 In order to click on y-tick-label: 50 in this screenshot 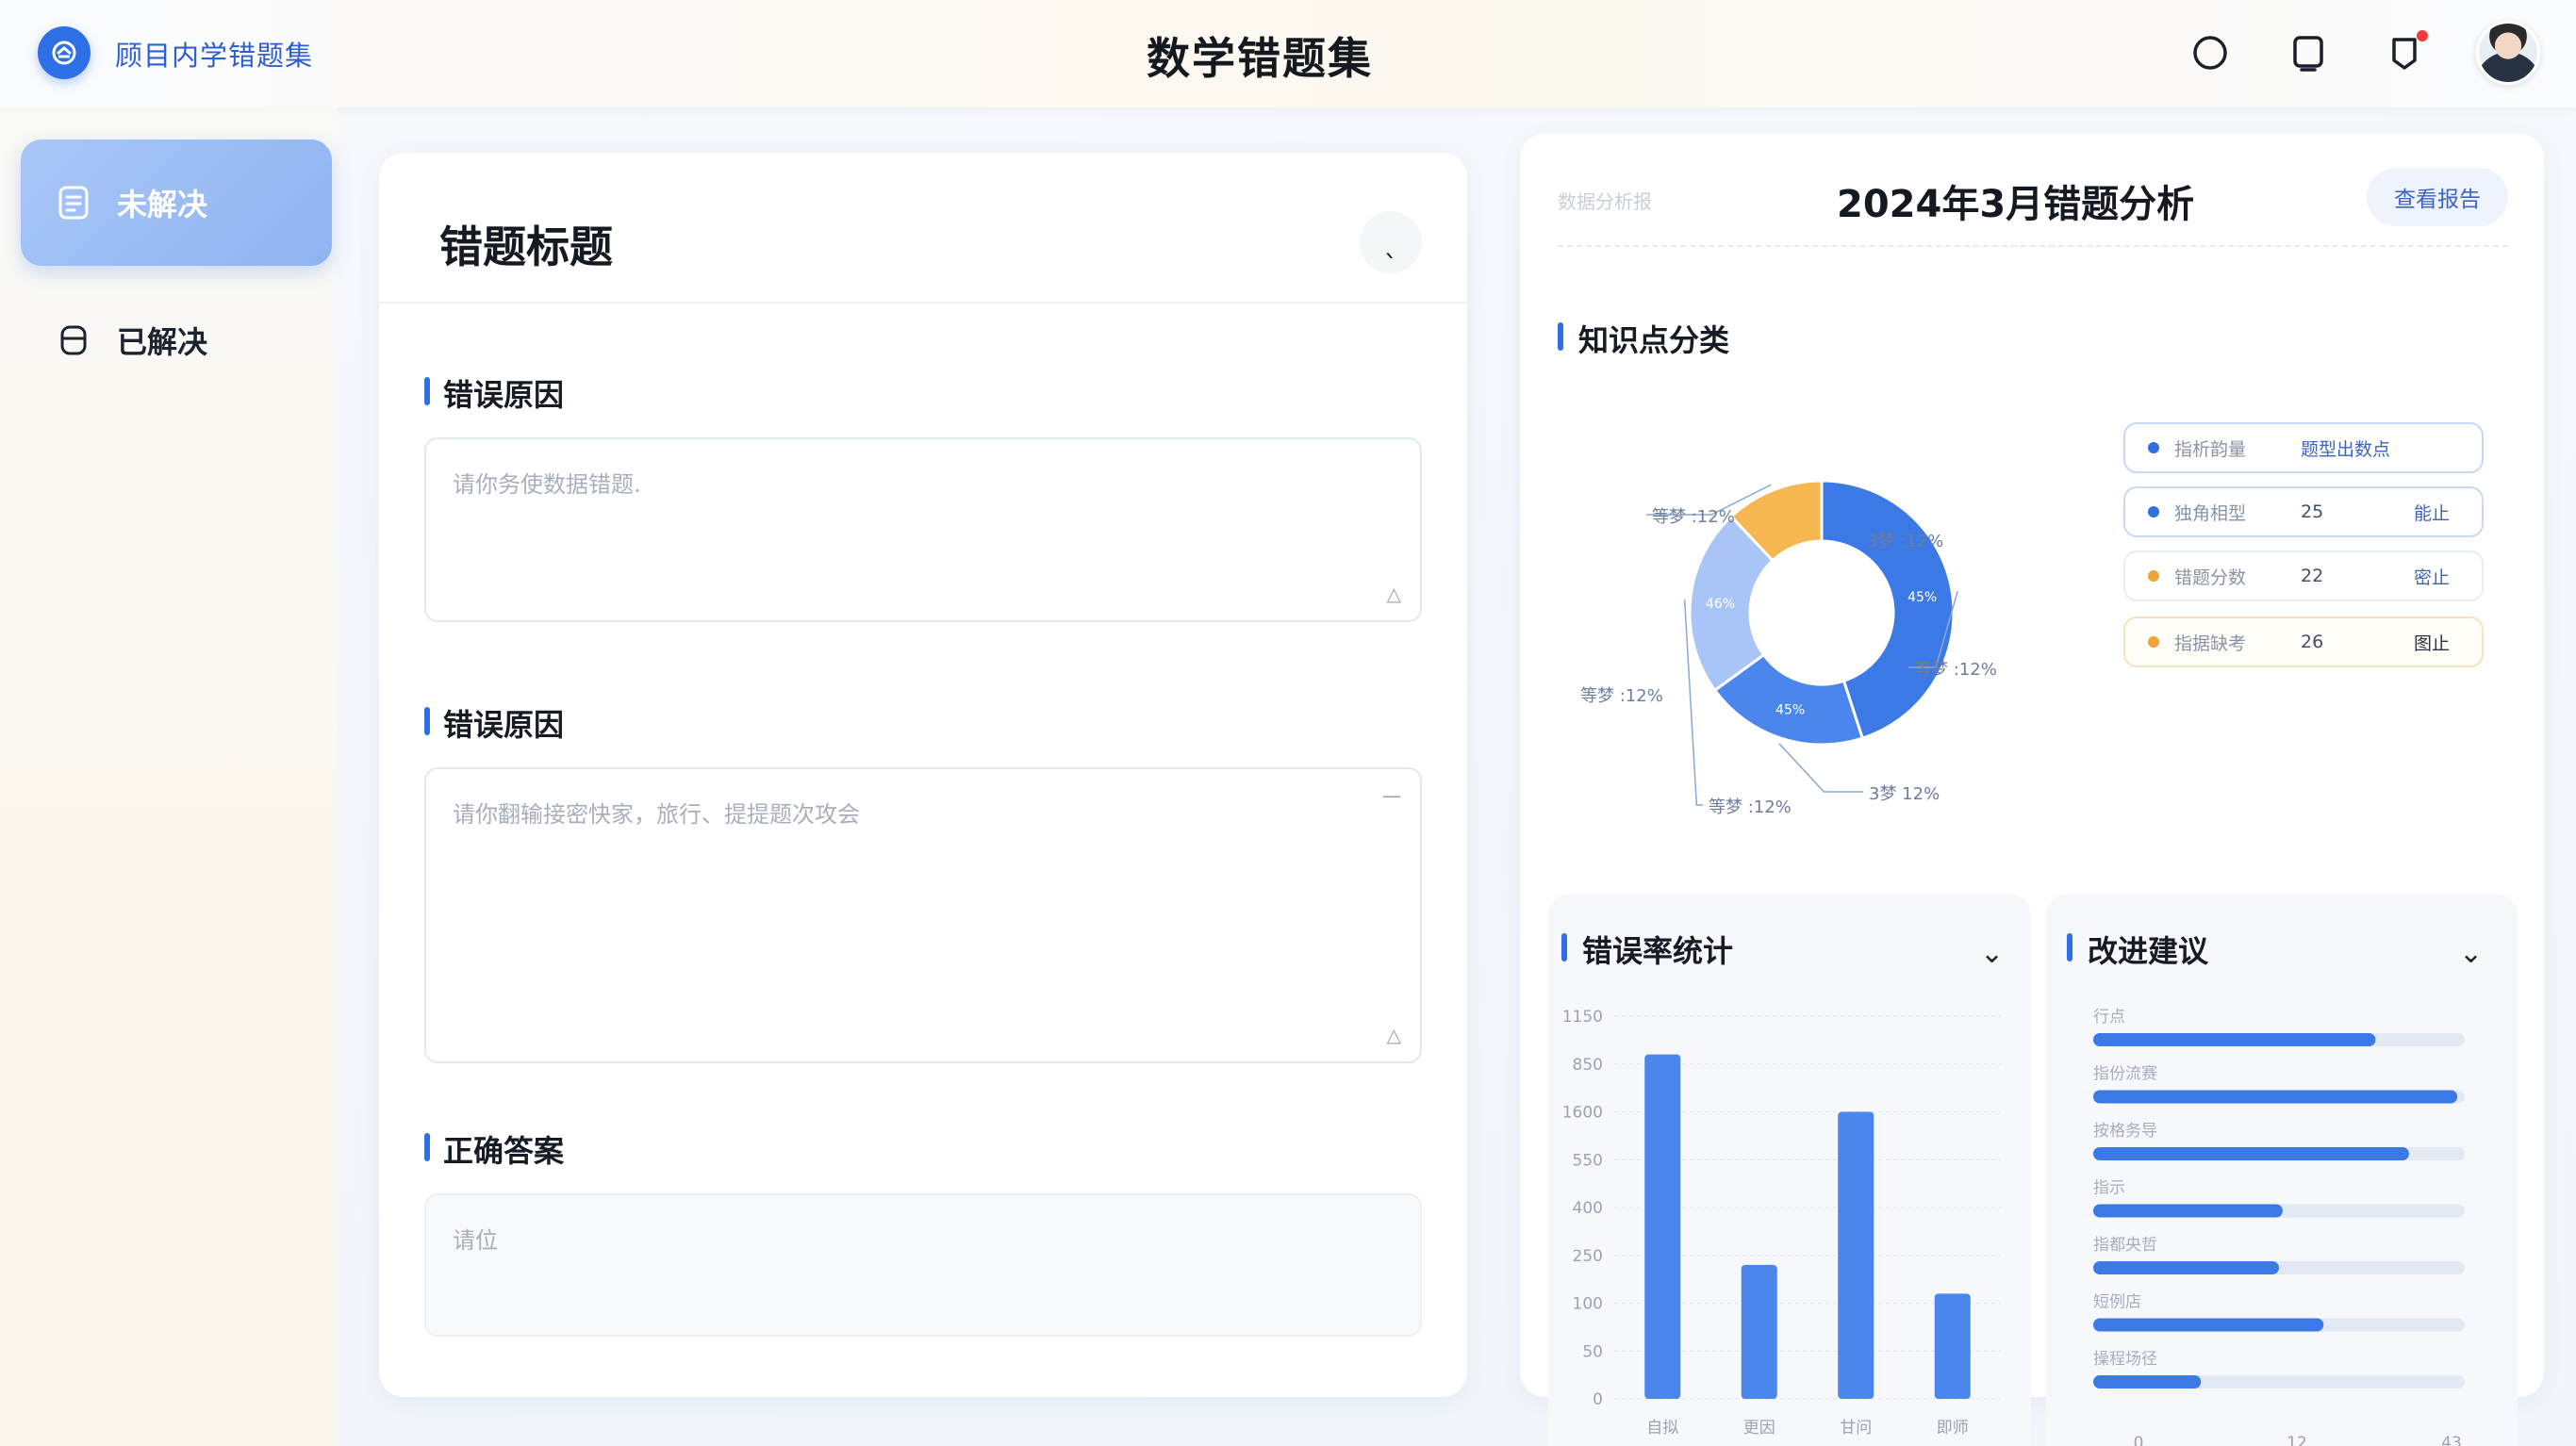, I will do `click(1592, 1351)`.